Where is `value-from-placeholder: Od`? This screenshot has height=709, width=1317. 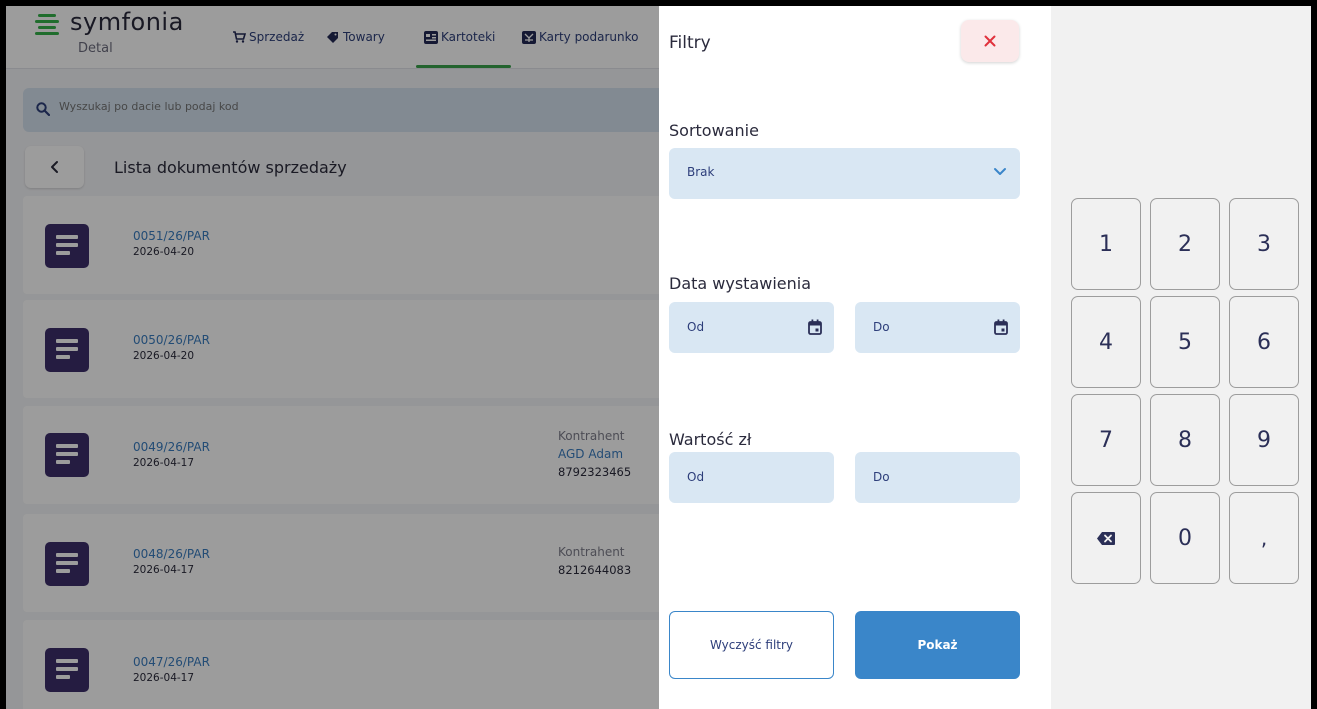 value-from-placeholder: Od is located at coordinates (696, 477).